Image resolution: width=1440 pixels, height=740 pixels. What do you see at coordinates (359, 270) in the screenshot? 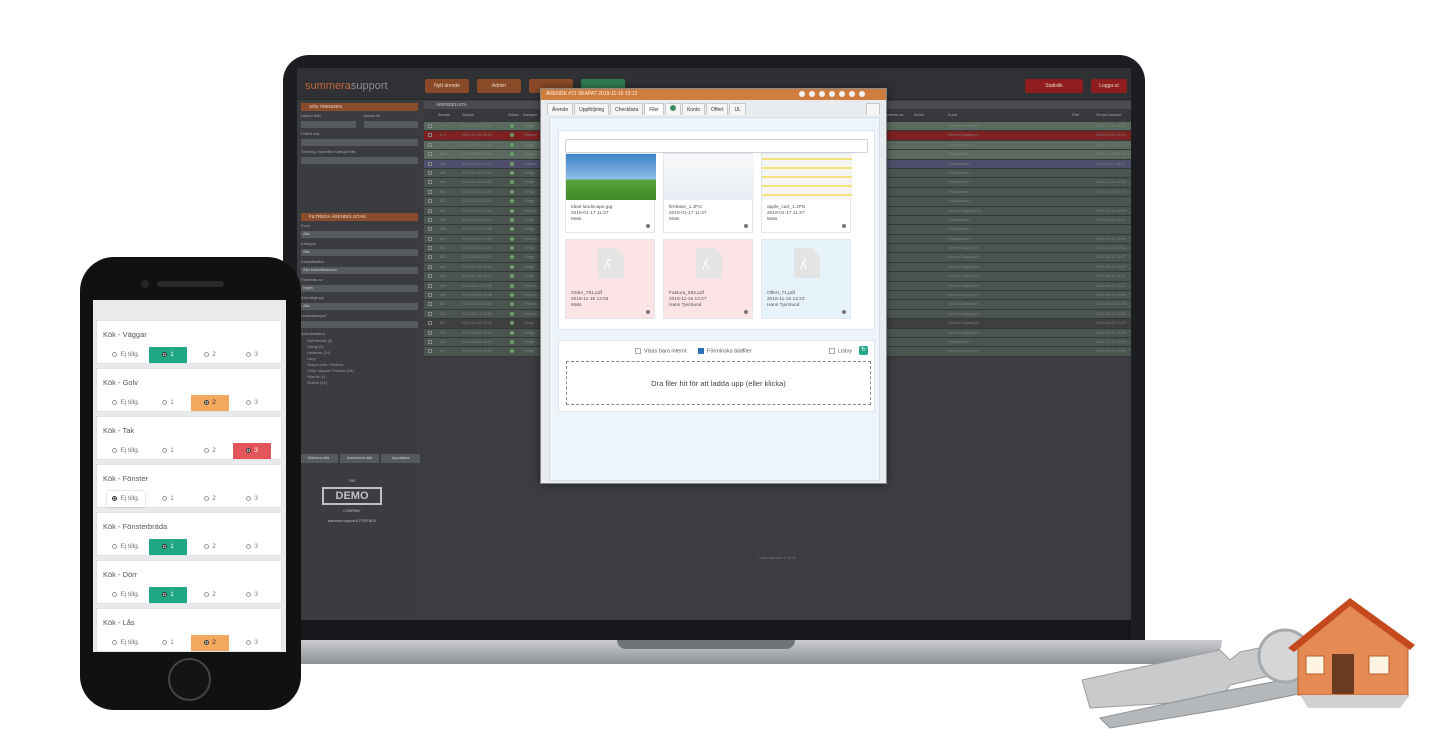
I see `klass-select: Alla klassifikationer` at bounding box center [359, 270].